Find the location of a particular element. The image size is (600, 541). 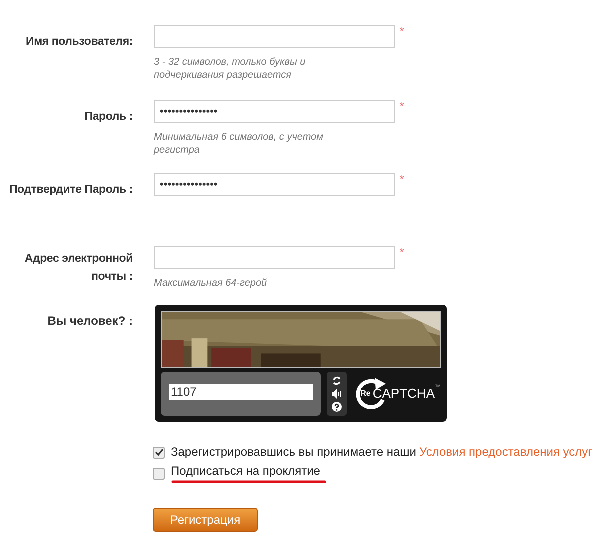

field-label: Вы человек? : is located at coordinates (90, 321).